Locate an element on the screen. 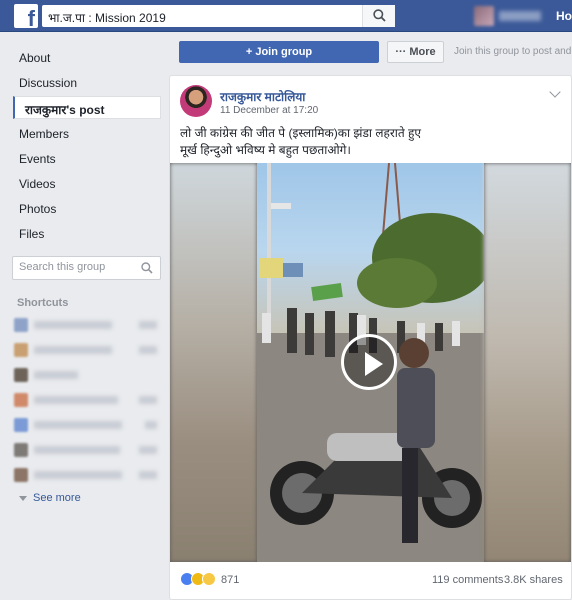 This screenshot has width=572, height=600. see-more-link: See more is located at coordinates (50, 498).